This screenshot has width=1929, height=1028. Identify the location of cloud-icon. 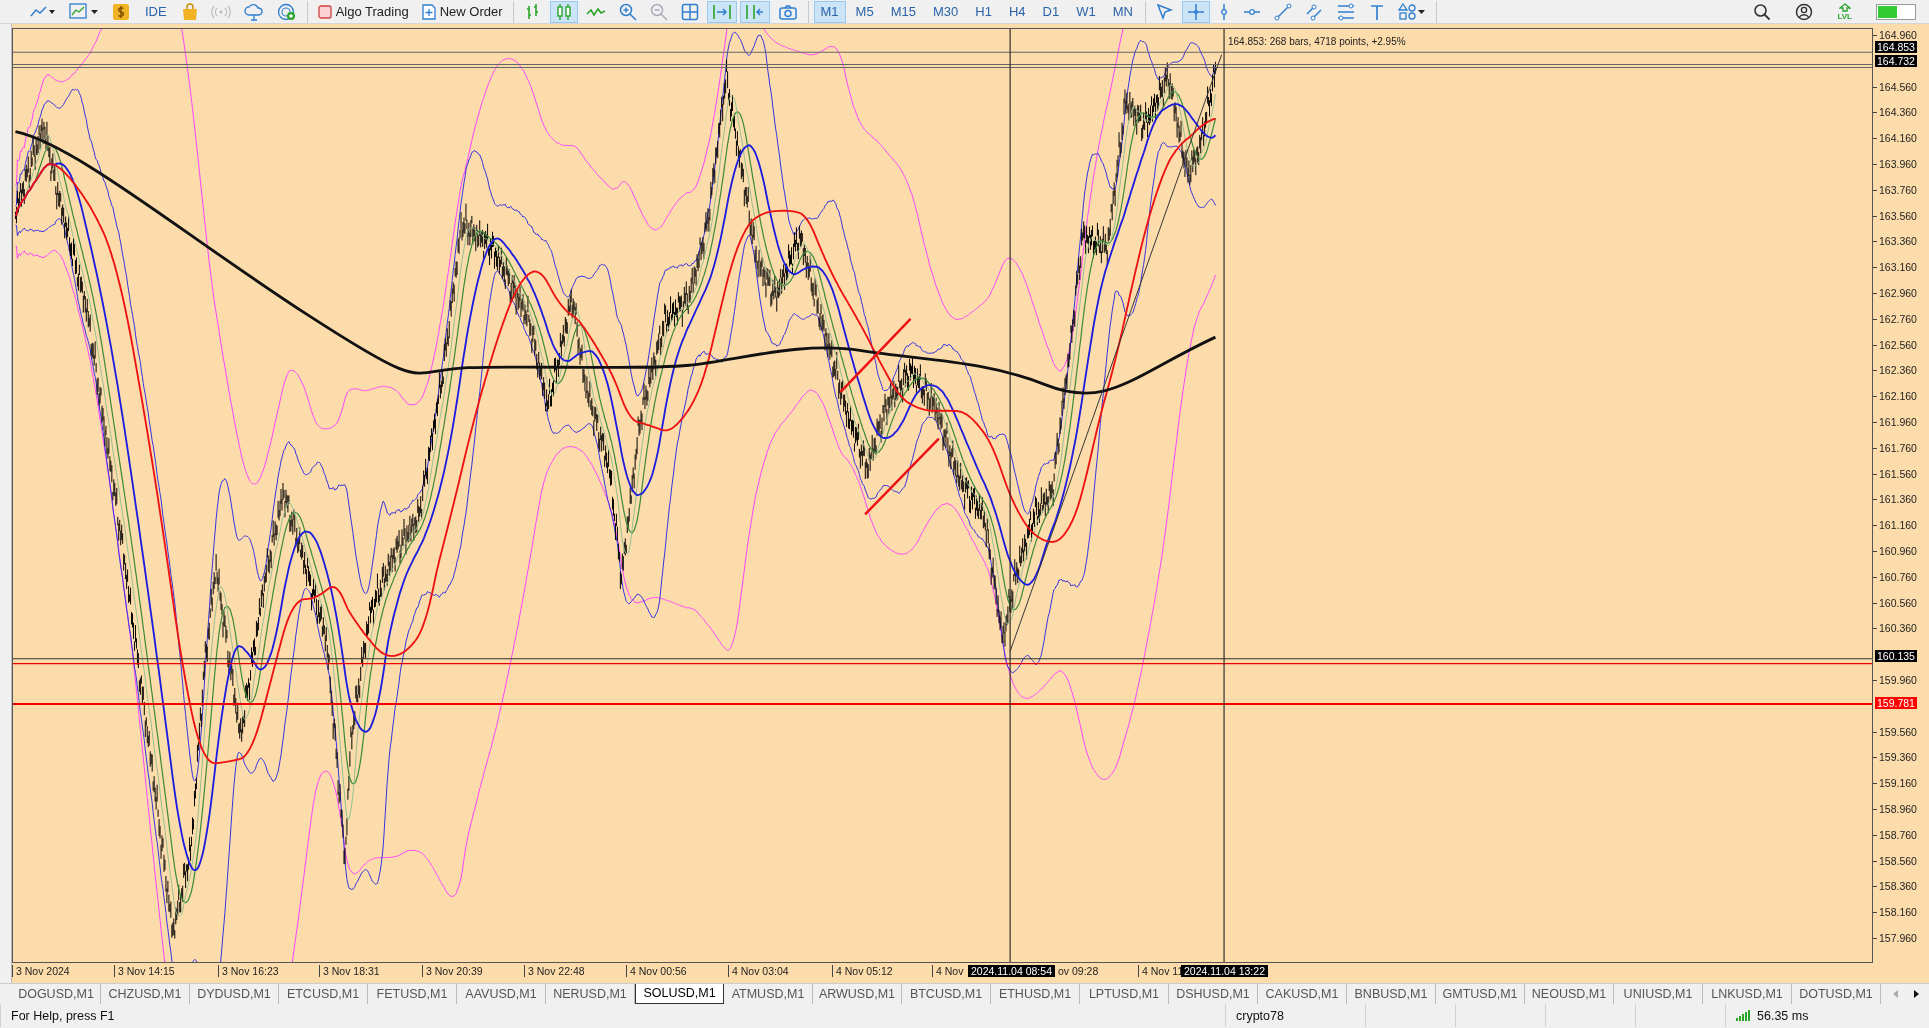
(253, 11).